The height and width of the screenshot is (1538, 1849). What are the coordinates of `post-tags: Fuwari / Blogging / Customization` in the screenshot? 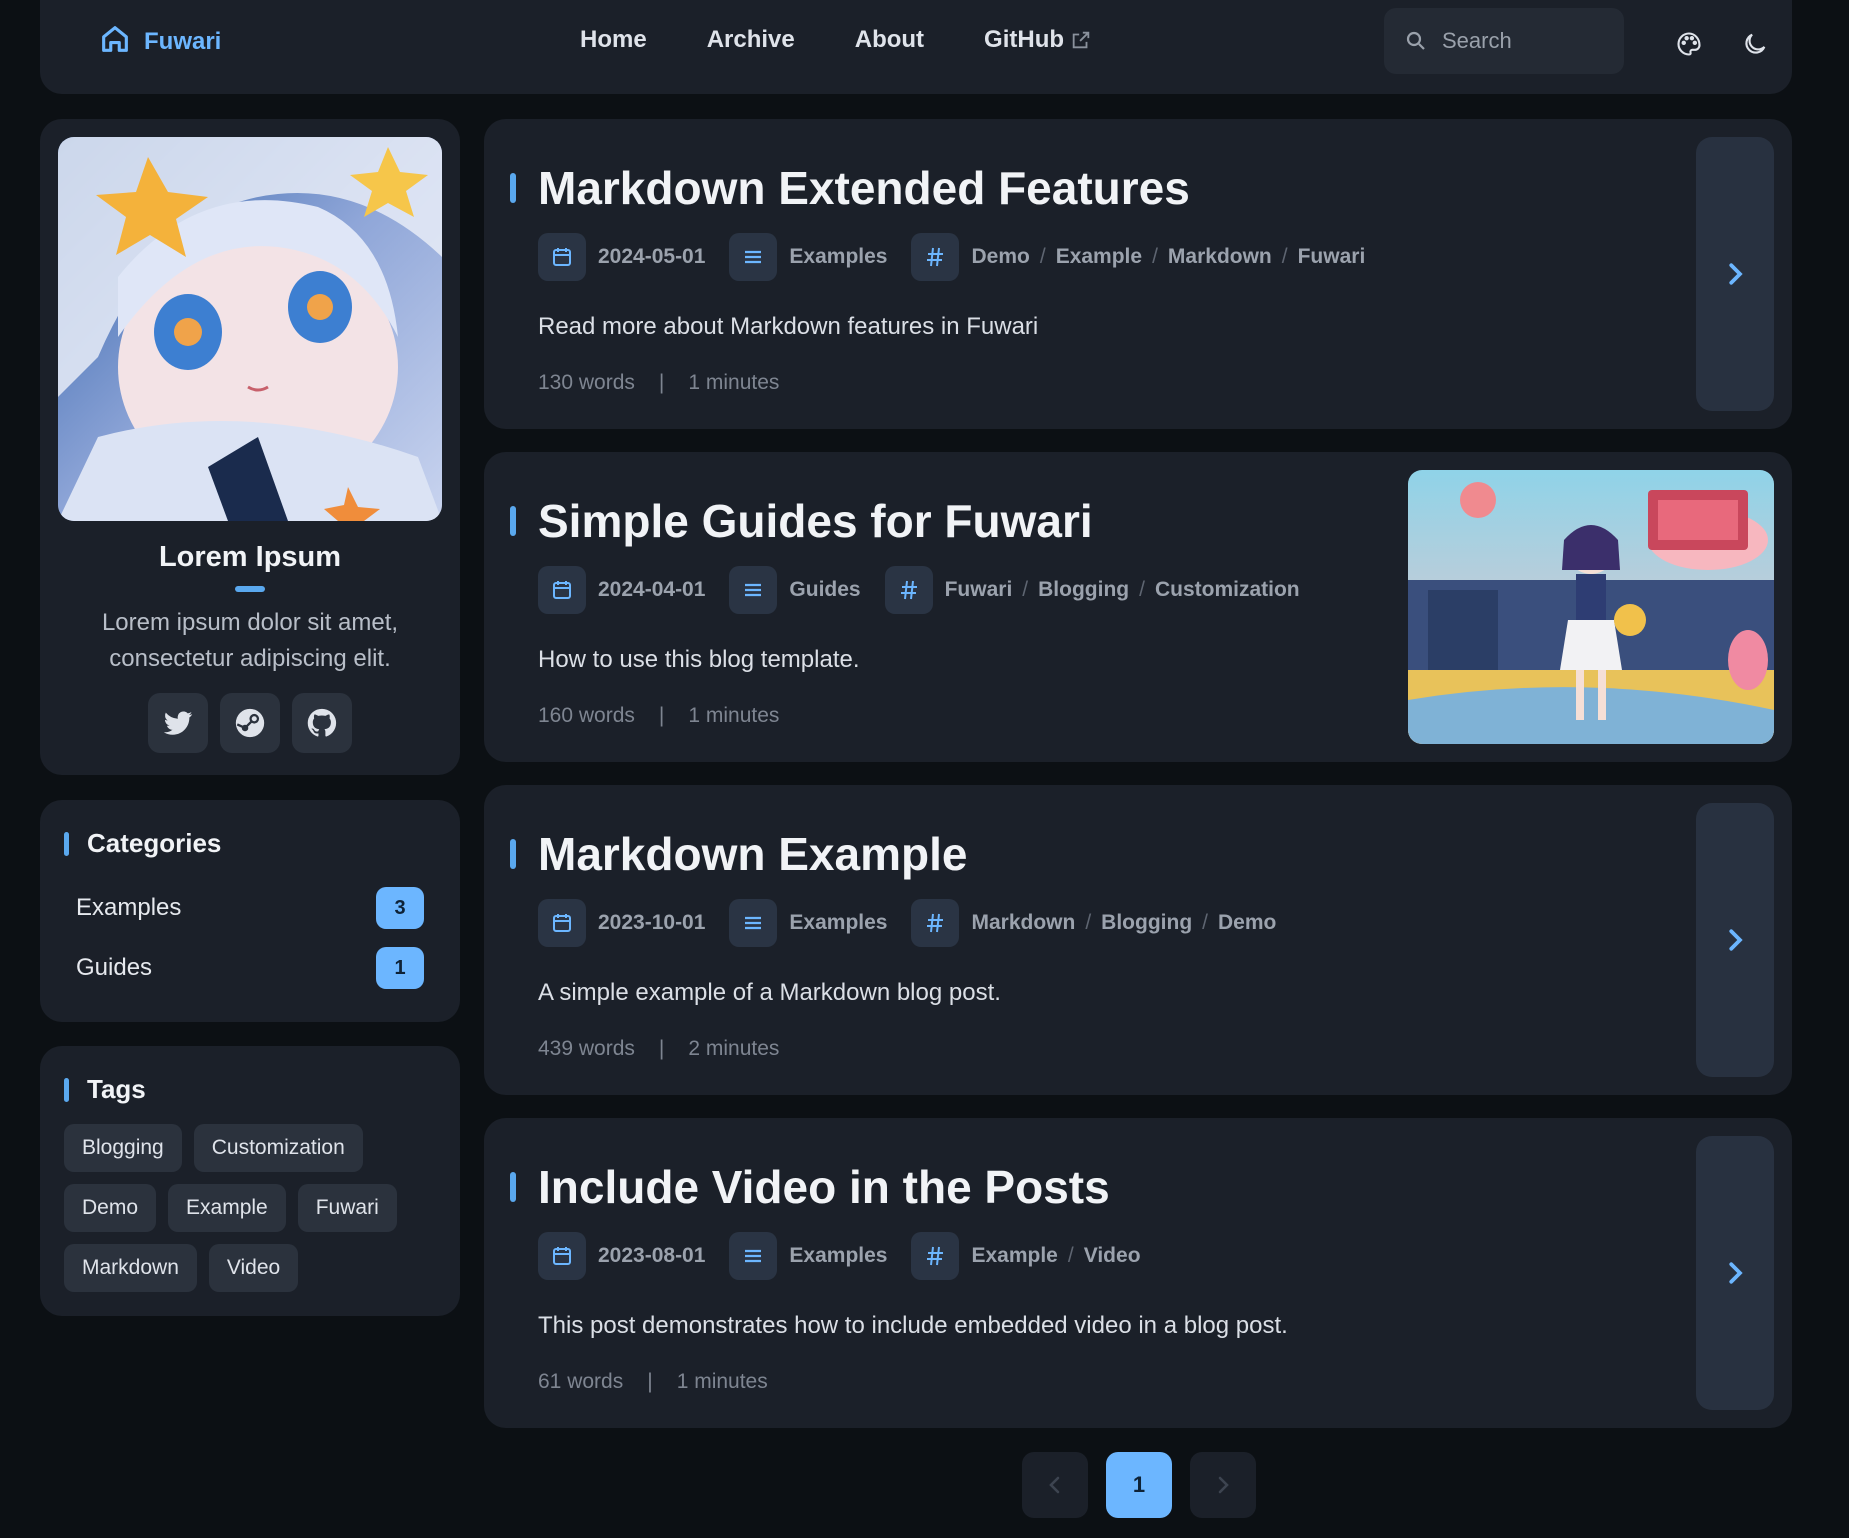 It's located at (1092, 590).